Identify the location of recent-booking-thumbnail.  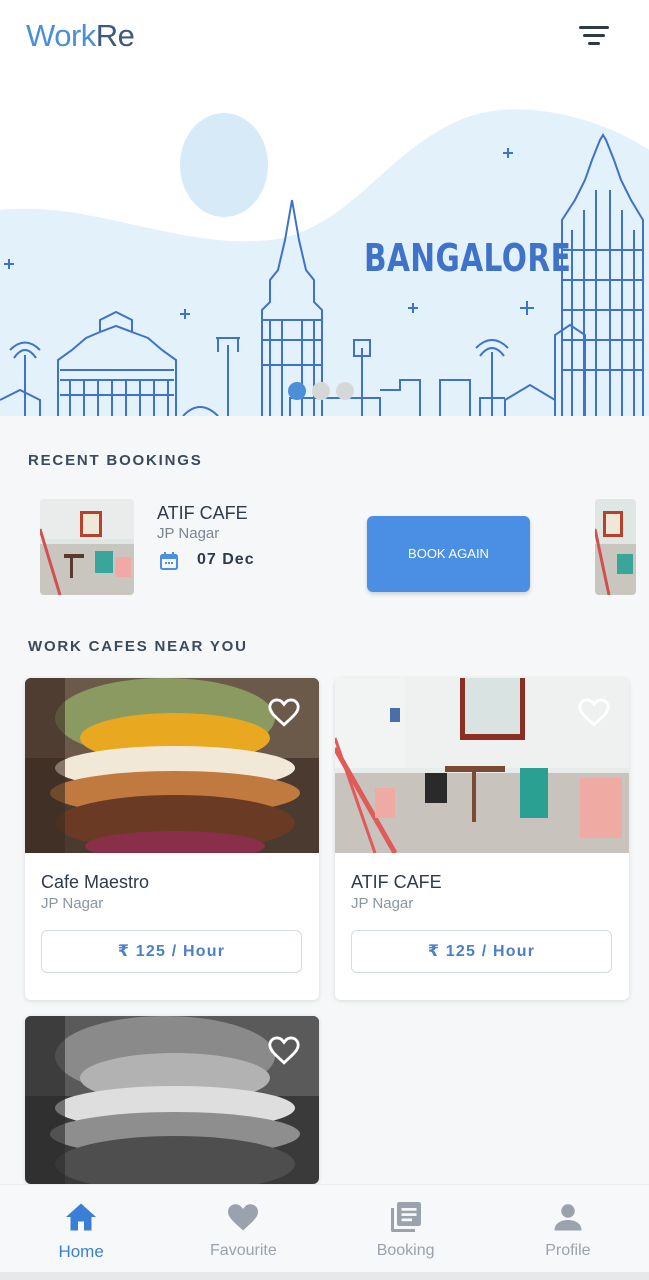
(87, 547).